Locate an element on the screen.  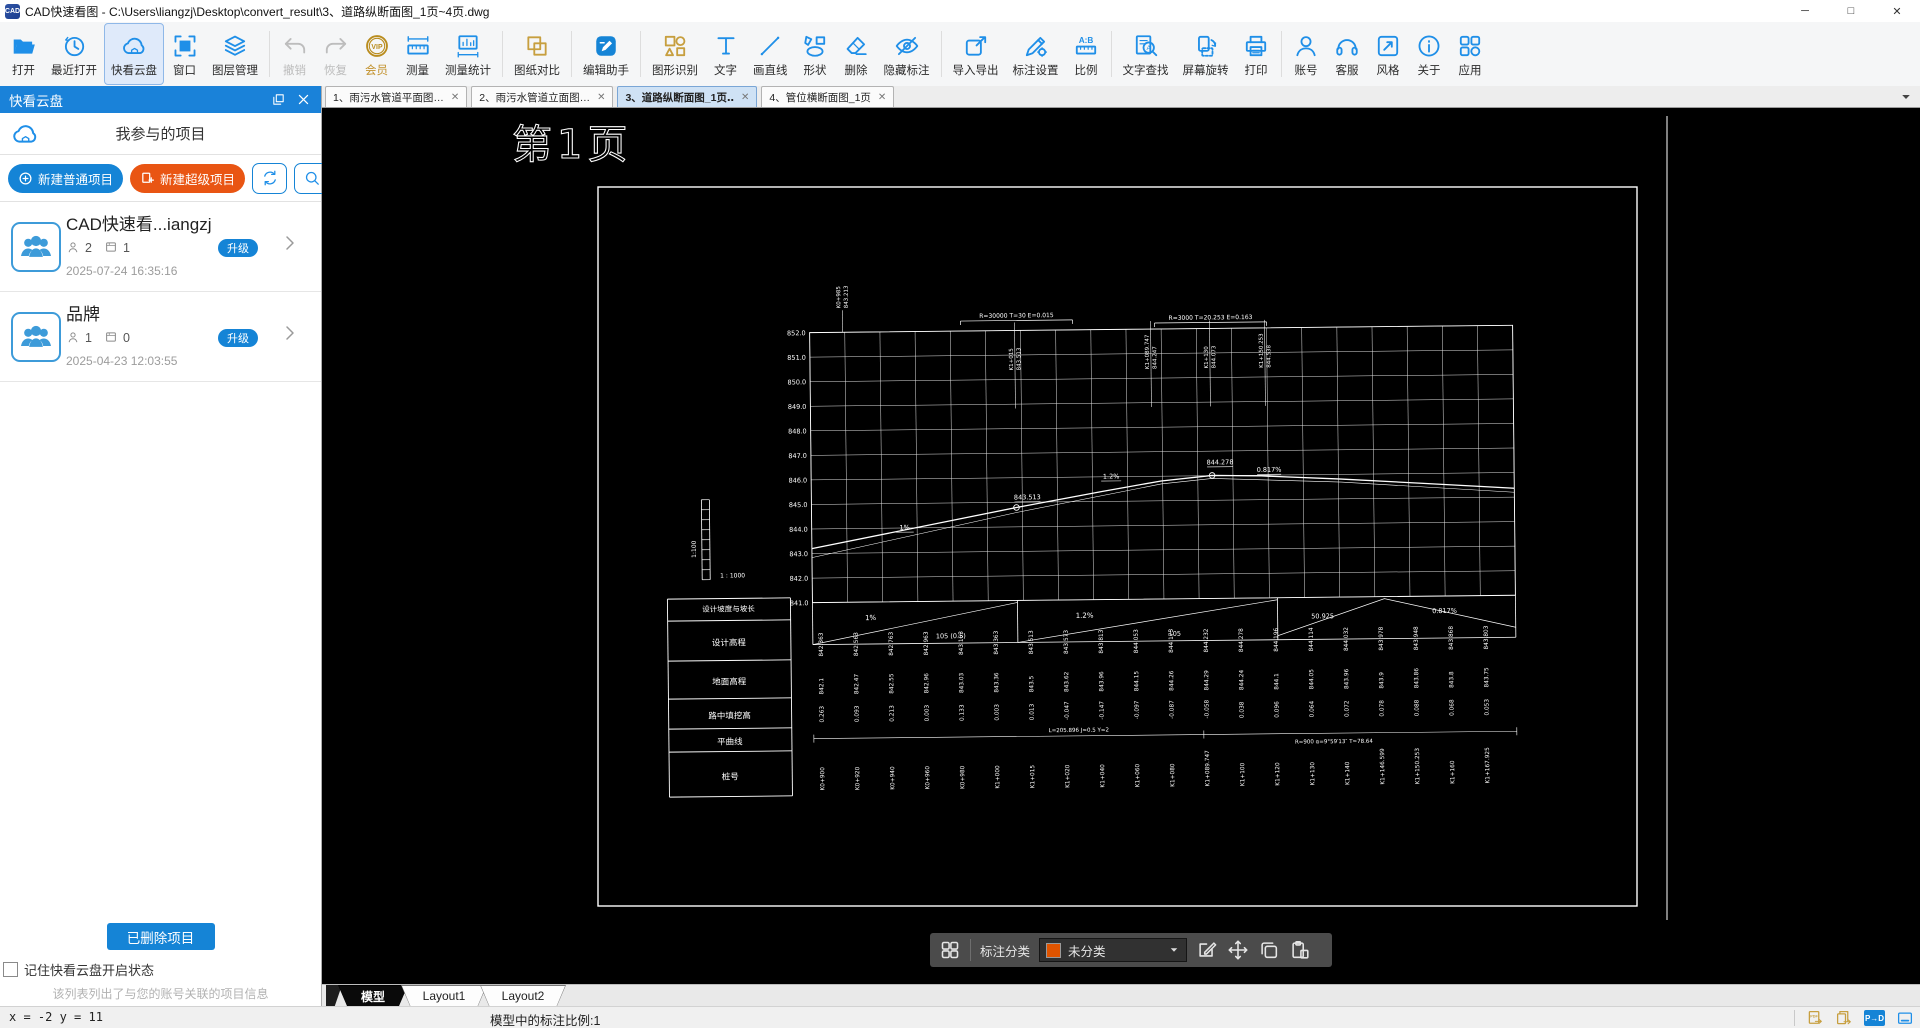
edit-annotation-icon is located at coordinates (1207, 950).